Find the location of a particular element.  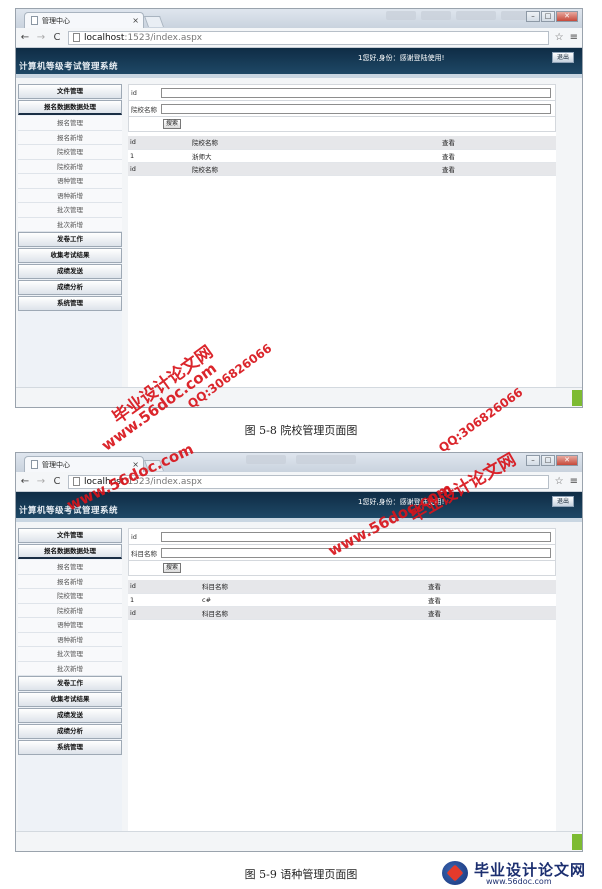

brand-logo-icon is located at coordinates (455, 873).